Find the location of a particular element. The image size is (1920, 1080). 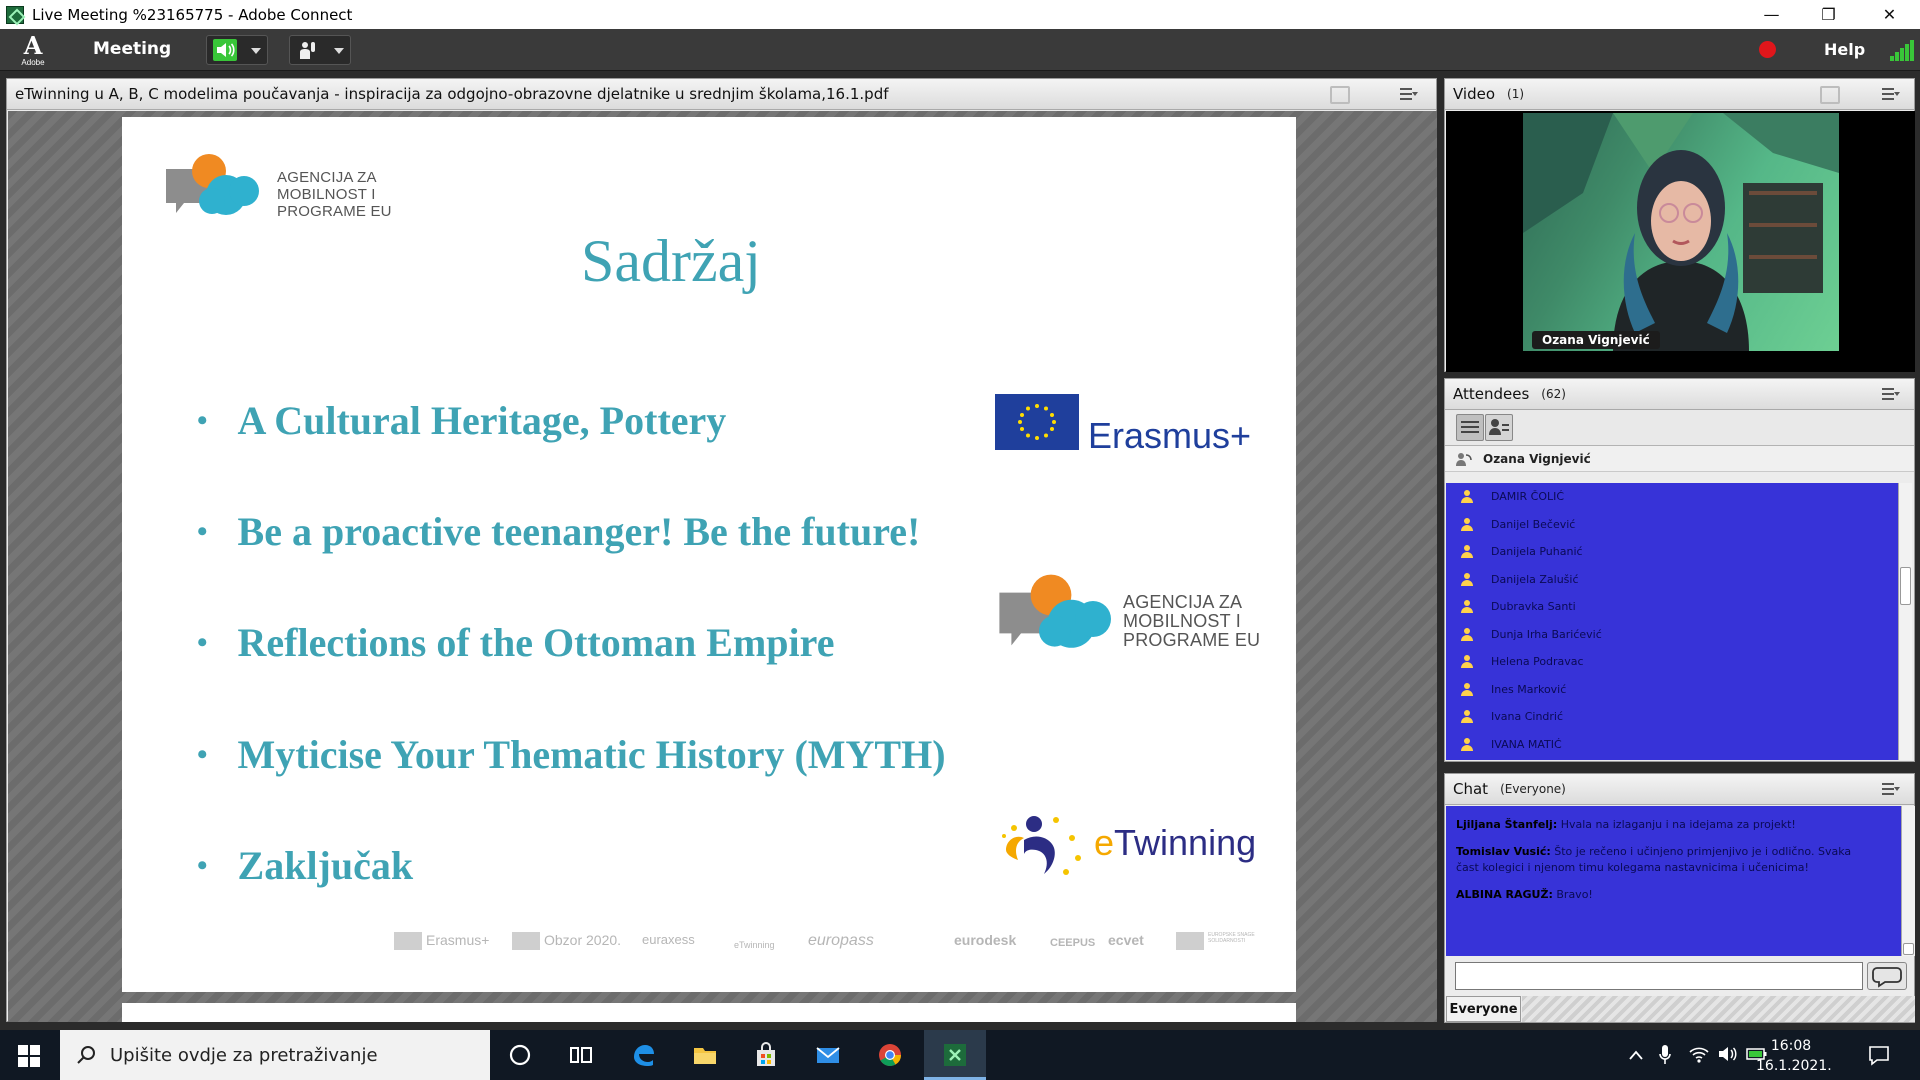

attendees-title: Attendees is located at coordinates (1491, 394).